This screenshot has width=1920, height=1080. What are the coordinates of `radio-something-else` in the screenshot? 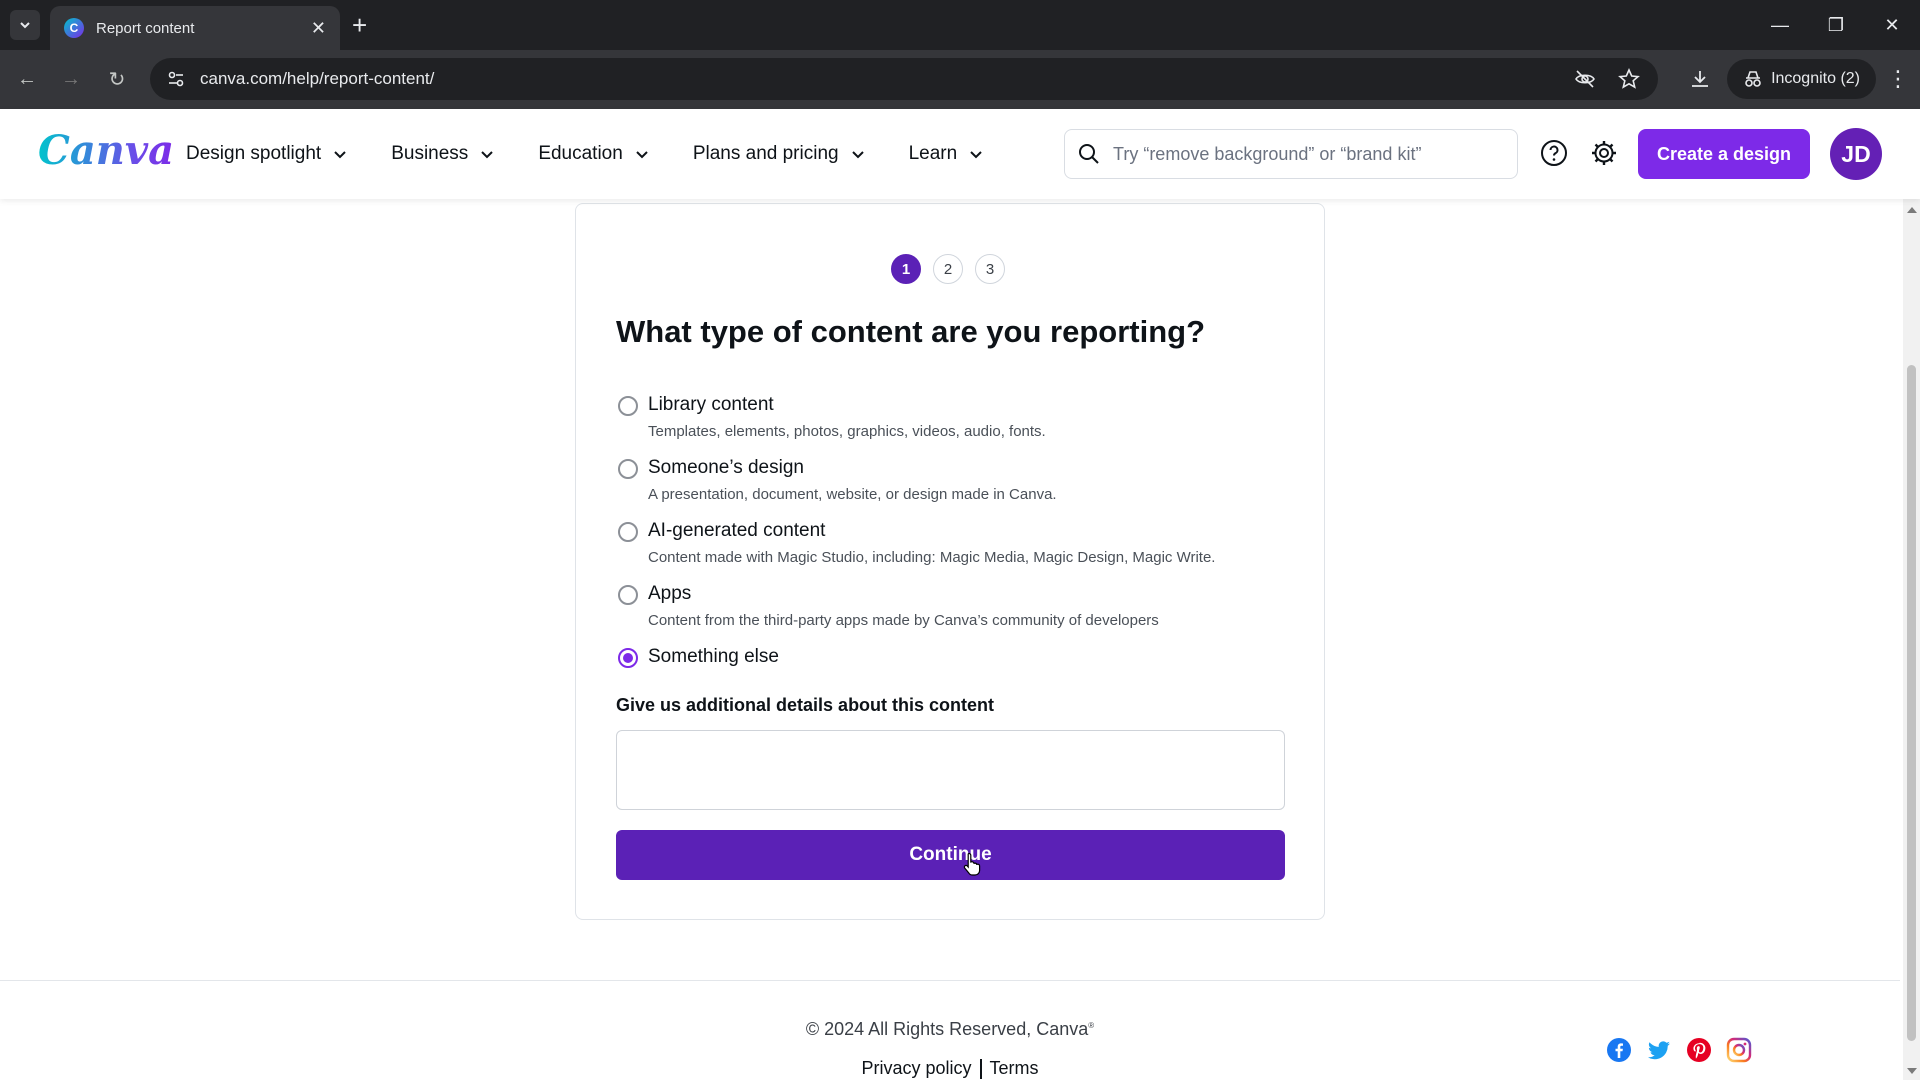 It's located at (628, 658).